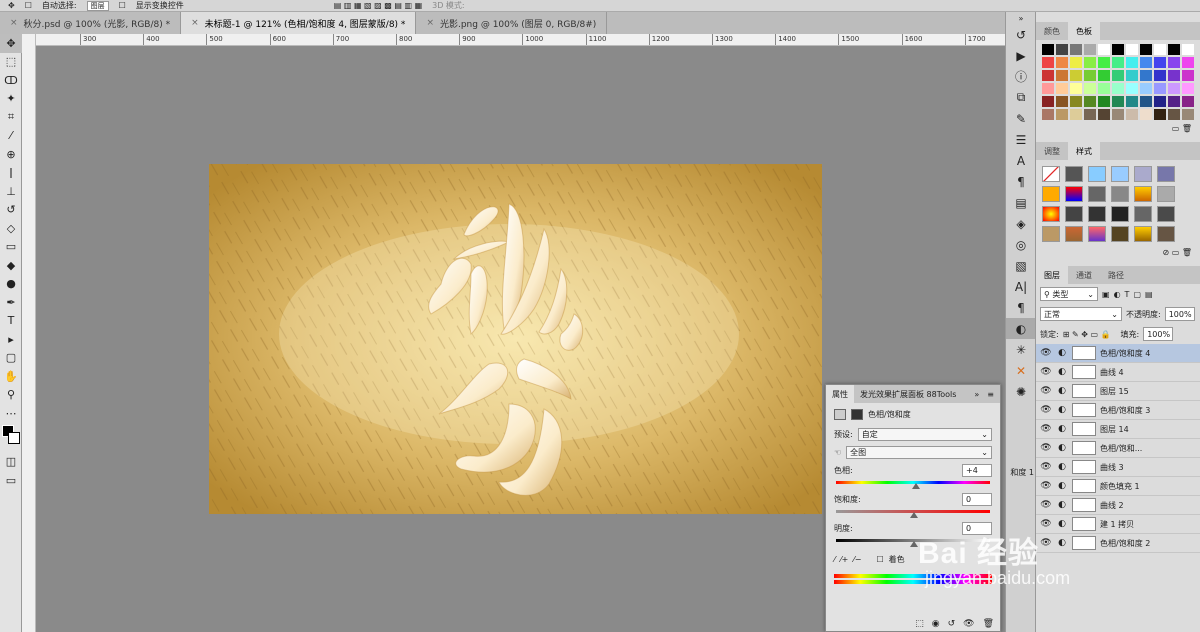 This screenshot has width=1200, height=632. I want to click on auto-select-checkbox: ☐, so click(28, 5).